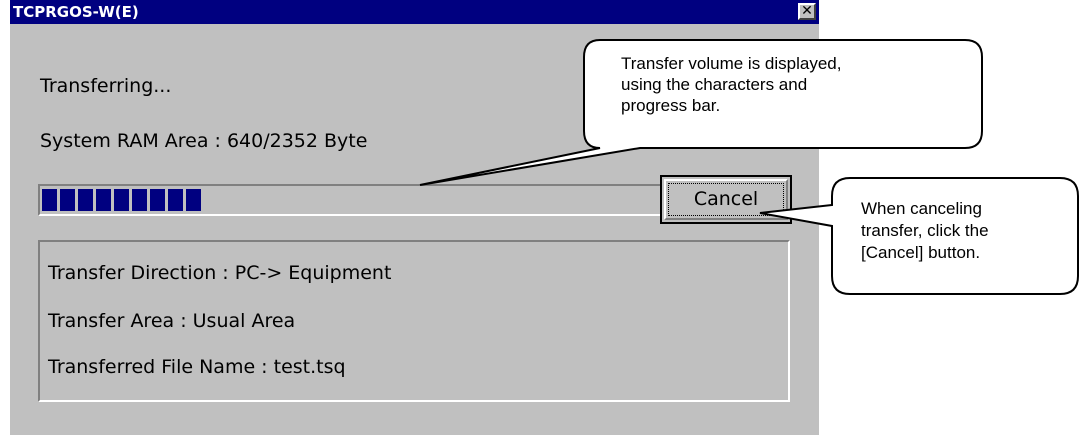 This screenshot has height=435, width=1083. I want to click on volume-callout-line2: using the characters and, so click(714, 84).